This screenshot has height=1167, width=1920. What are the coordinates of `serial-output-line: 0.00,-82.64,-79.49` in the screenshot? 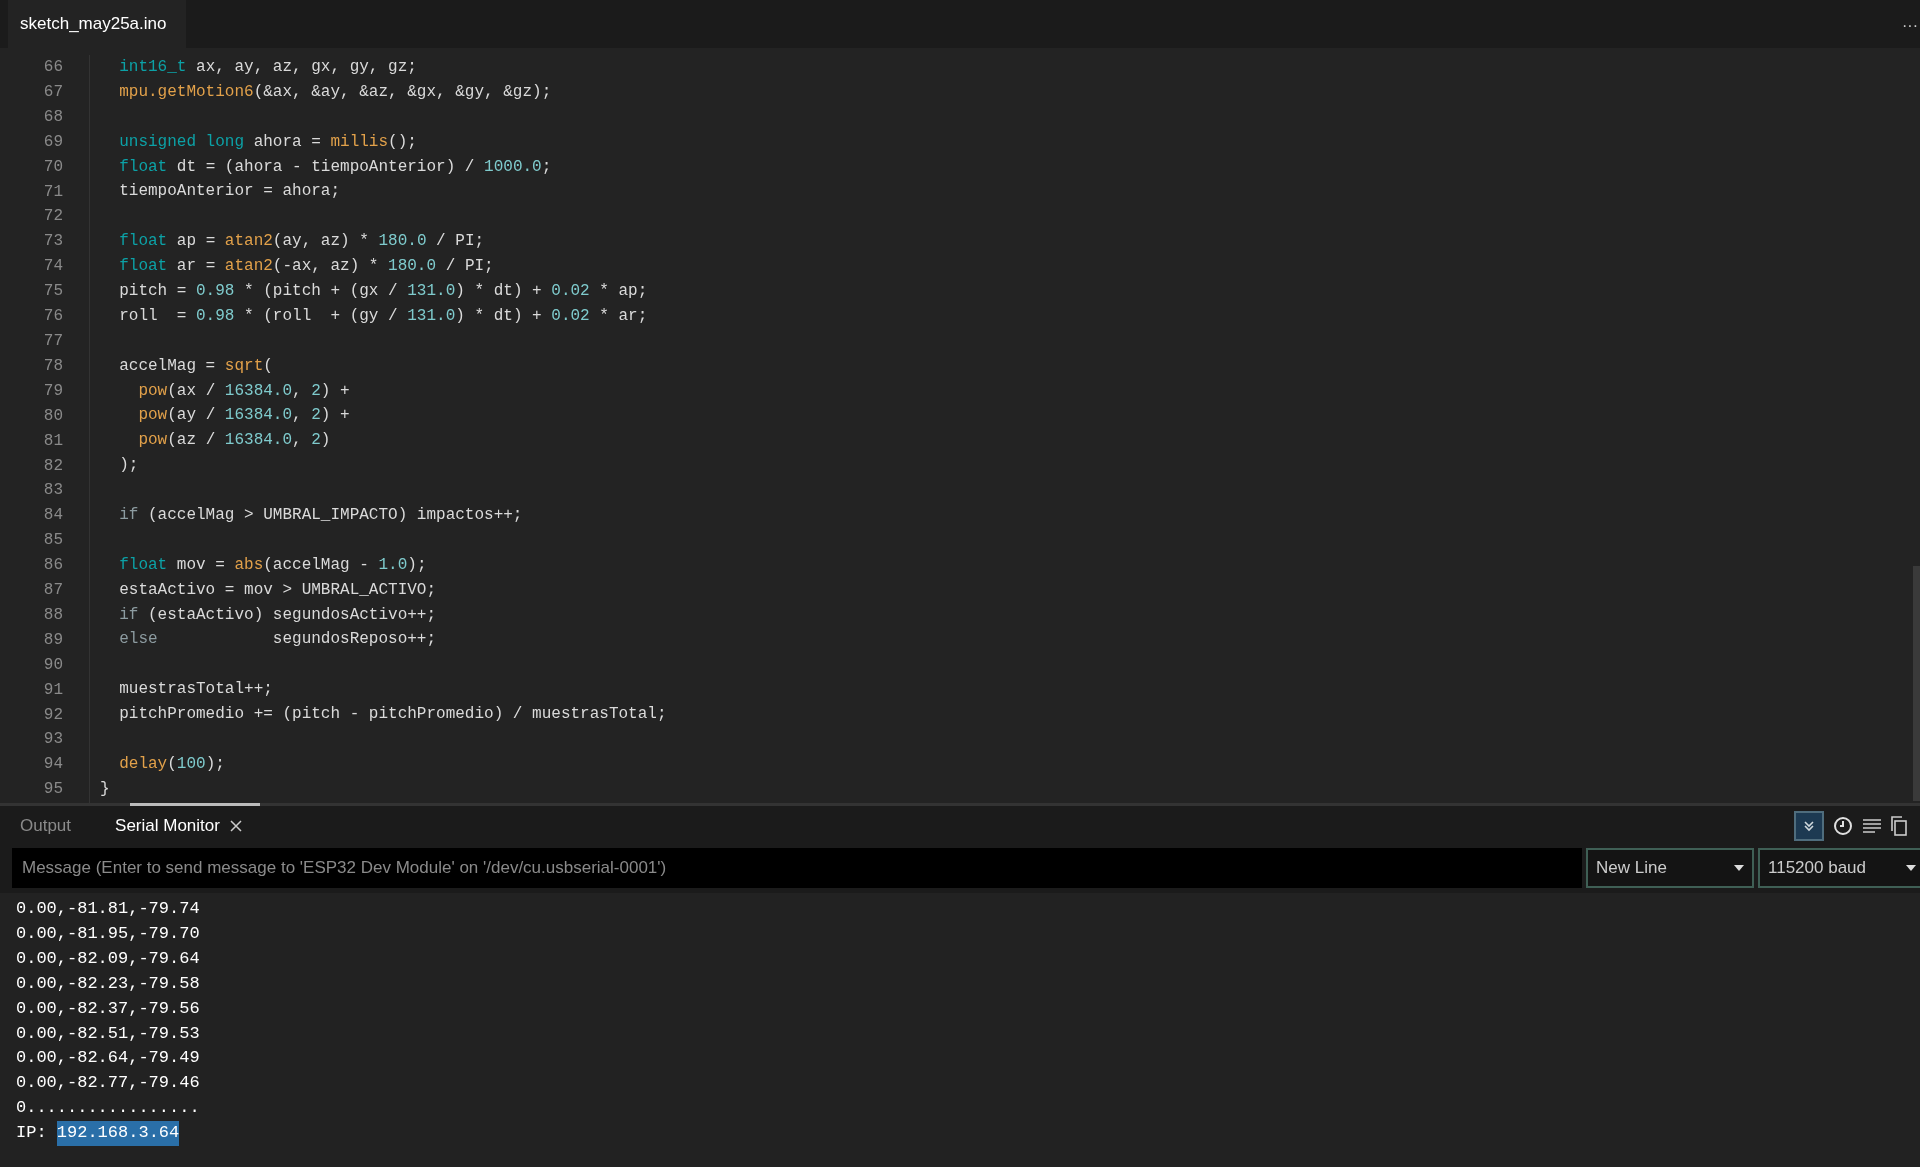 It's located at (108, 1058).